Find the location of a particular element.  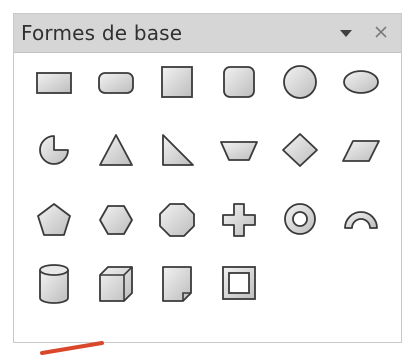

ring-icon is located at coordinates (300, 220).